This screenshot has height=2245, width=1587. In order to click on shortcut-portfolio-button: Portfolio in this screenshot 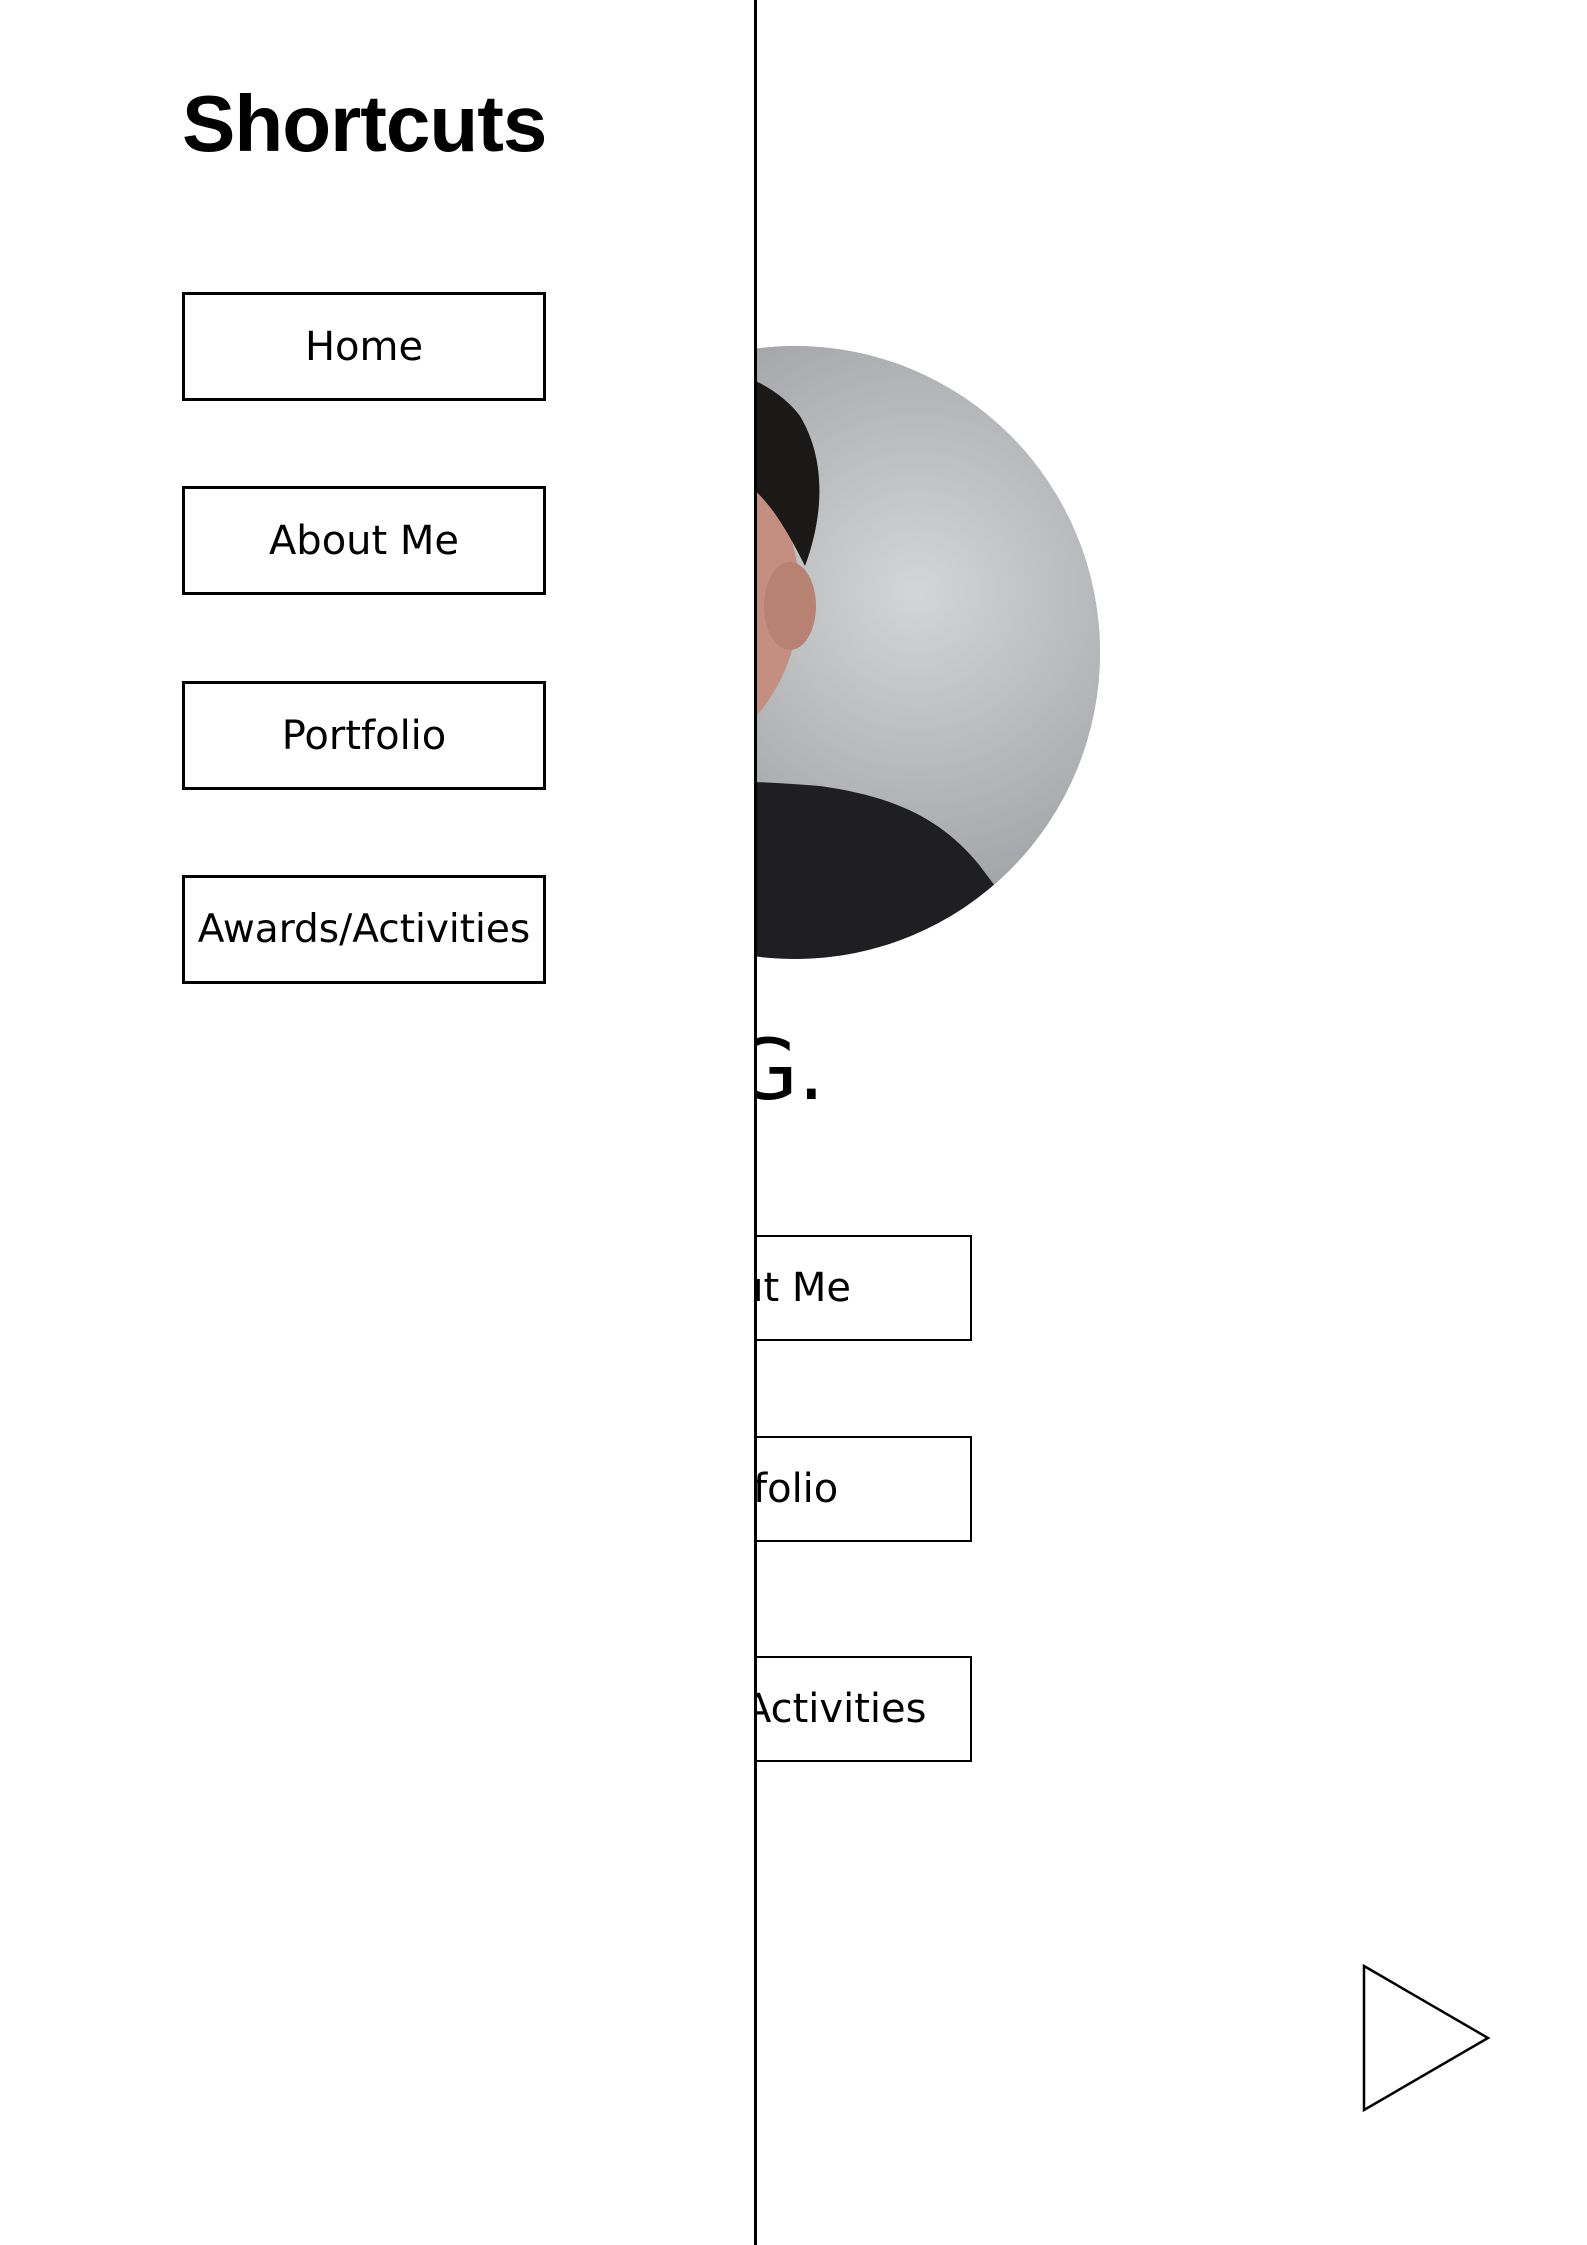, I will do `click(364, 735)`.